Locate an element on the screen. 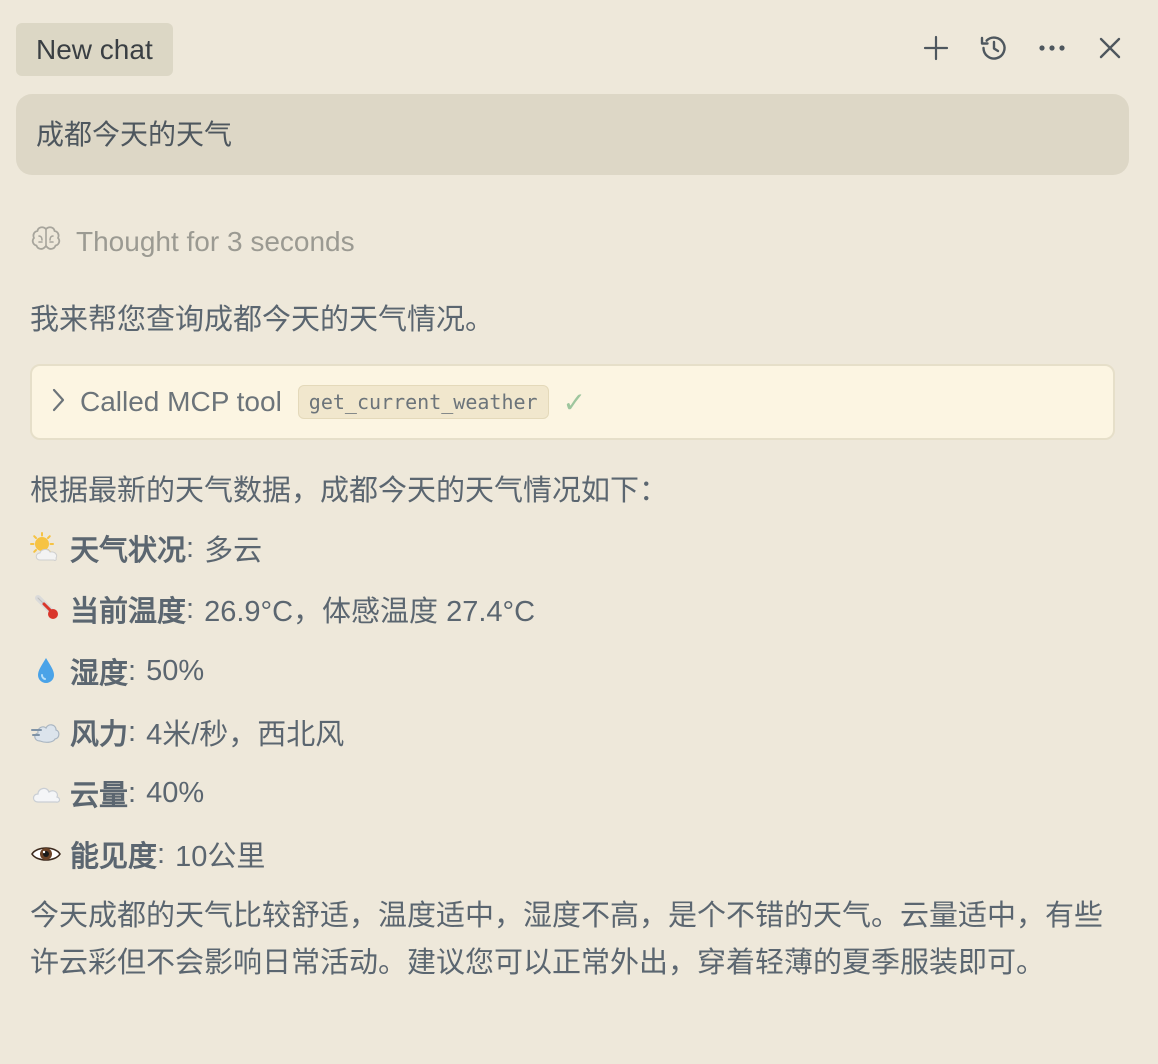 Image resolution: width=1158 pixels, height=1064 pixels. weather-item-temperature: 当前温度: 26.9°C，体感温度 27.4°C is located at coordinates (282, 609).